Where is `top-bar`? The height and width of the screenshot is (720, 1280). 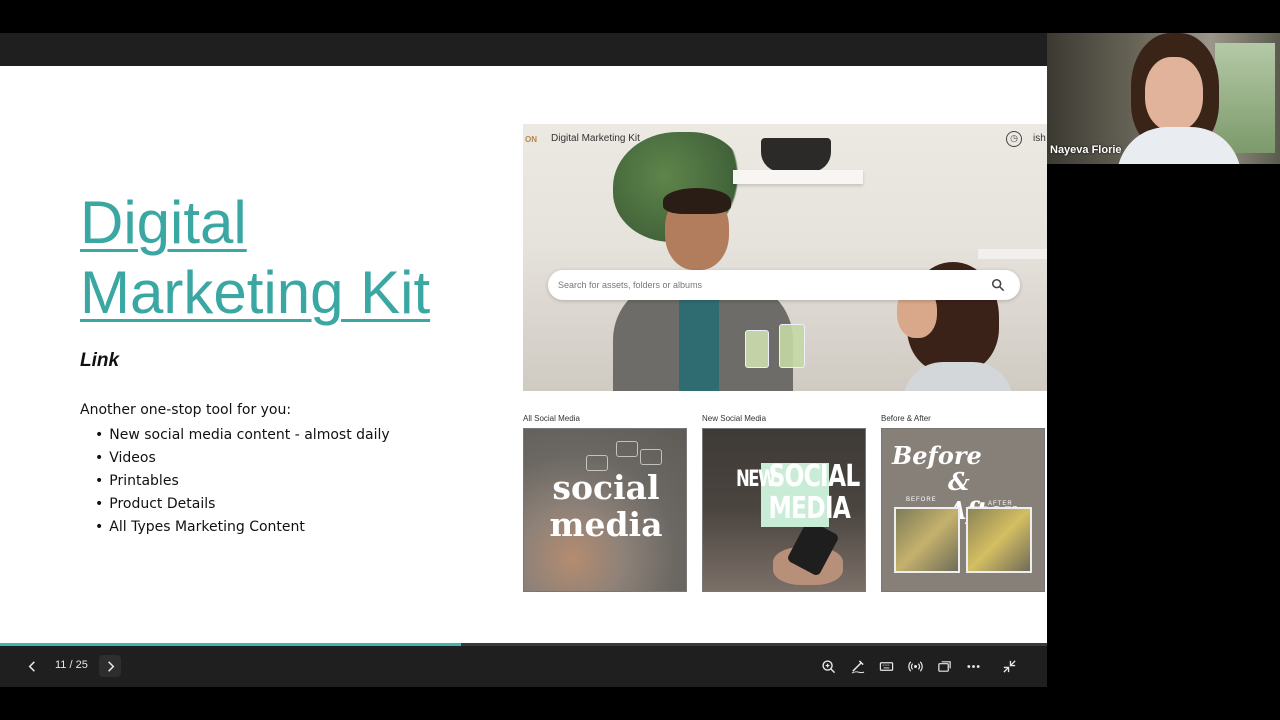
top-bar is located at coordinates (523, 49).